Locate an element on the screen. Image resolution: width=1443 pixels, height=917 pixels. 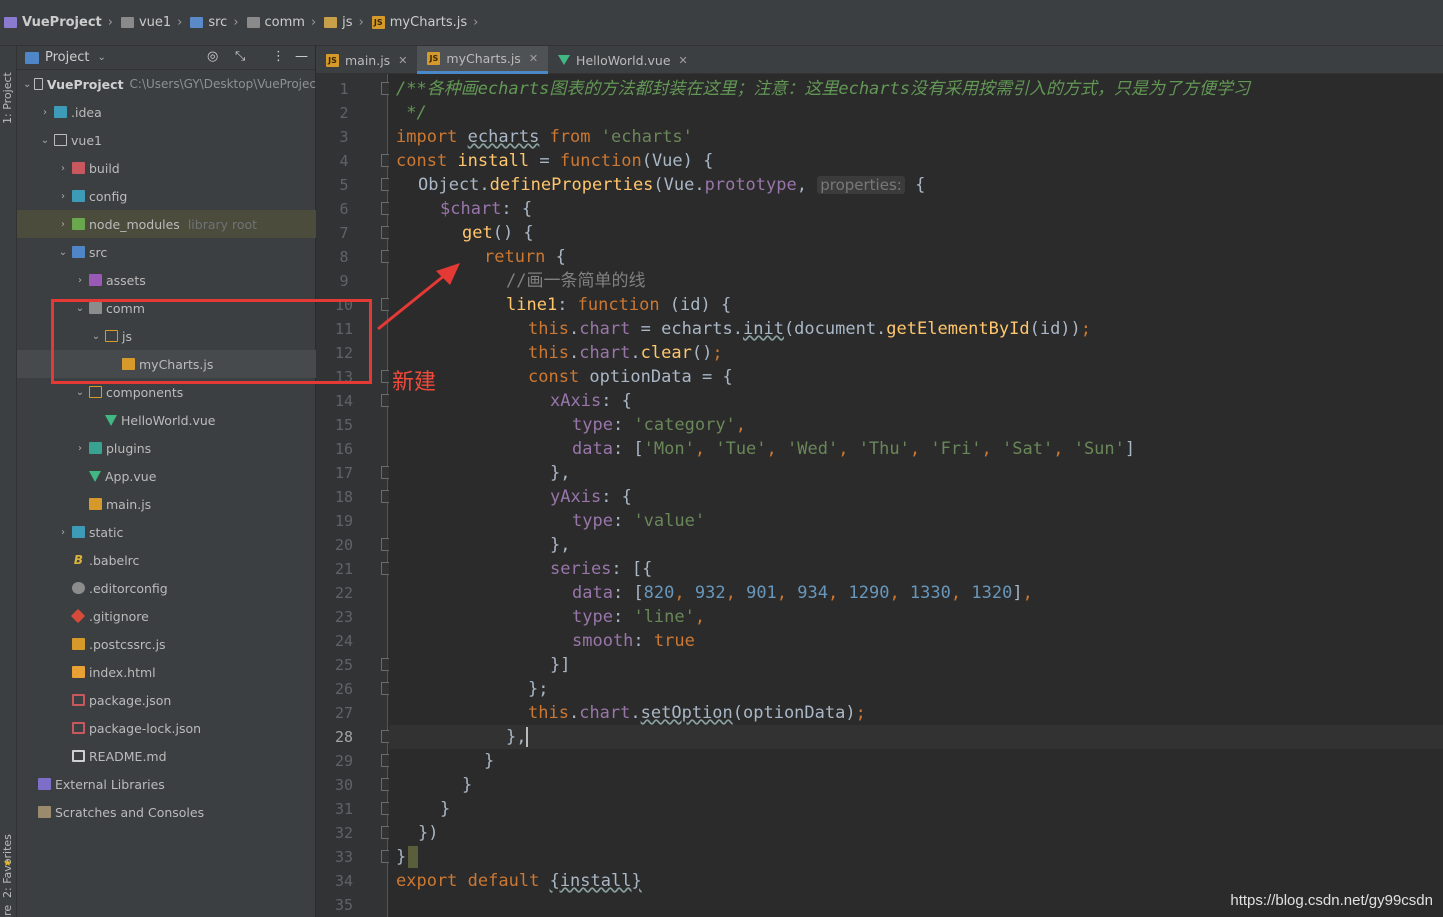
line-number: 1 is located at coordinates (344, 89).